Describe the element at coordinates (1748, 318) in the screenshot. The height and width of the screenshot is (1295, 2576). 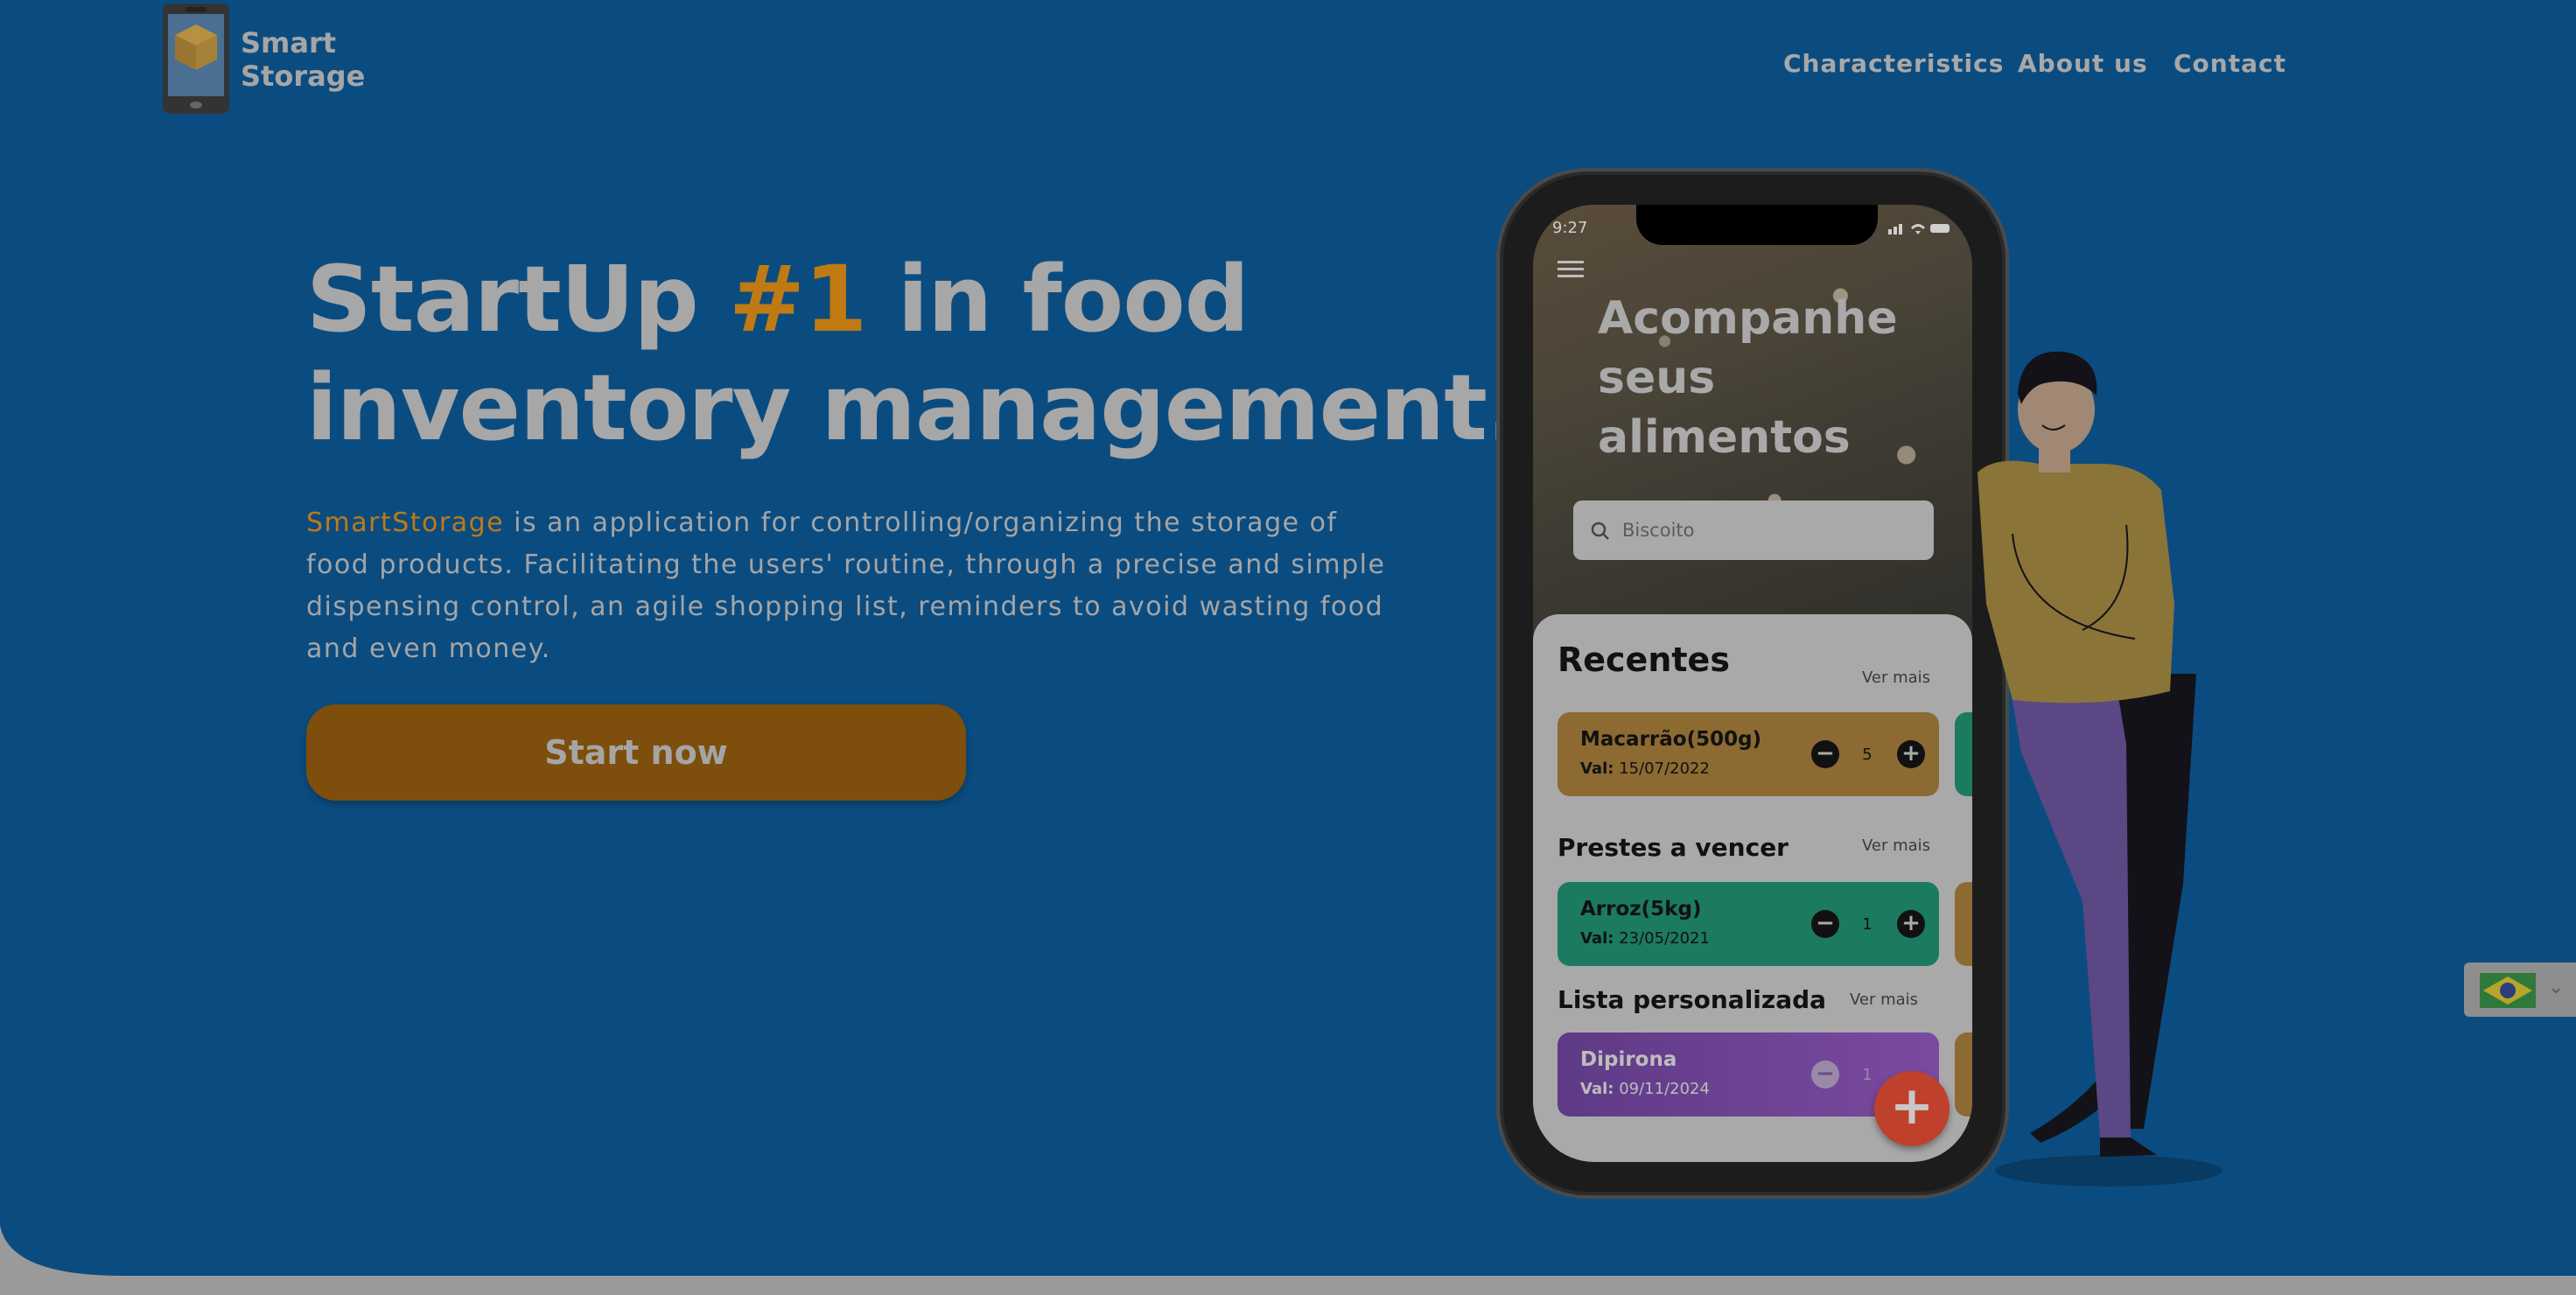
I see `app-title-line: Acompanhe` at that location.